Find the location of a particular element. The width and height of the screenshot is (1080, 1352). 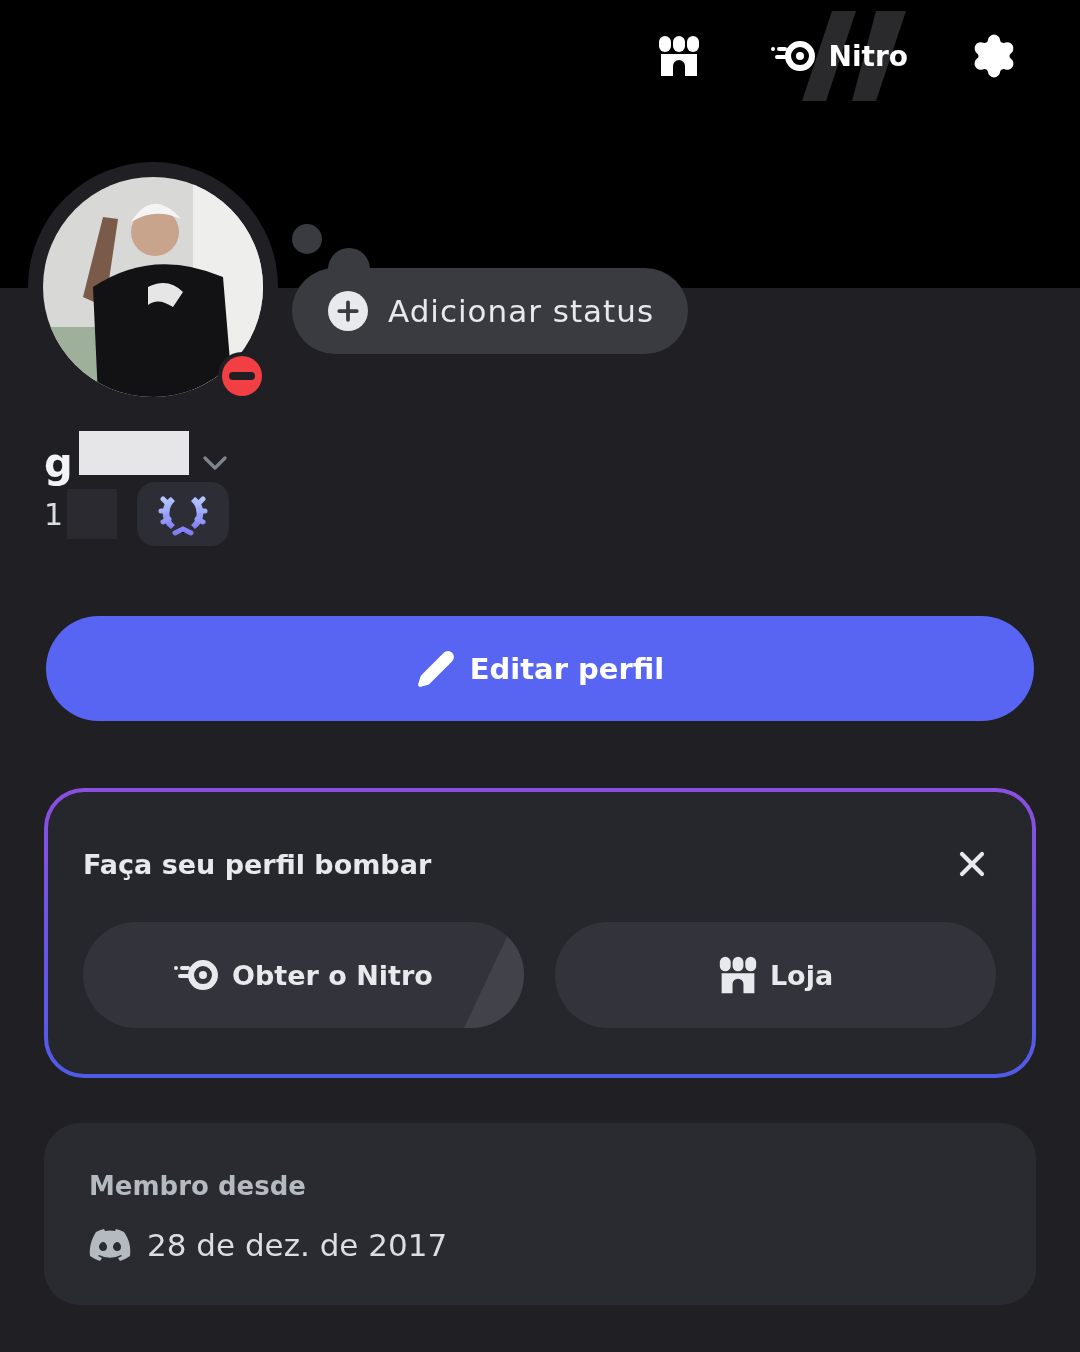

username: g is located at coordinates (58, 463).